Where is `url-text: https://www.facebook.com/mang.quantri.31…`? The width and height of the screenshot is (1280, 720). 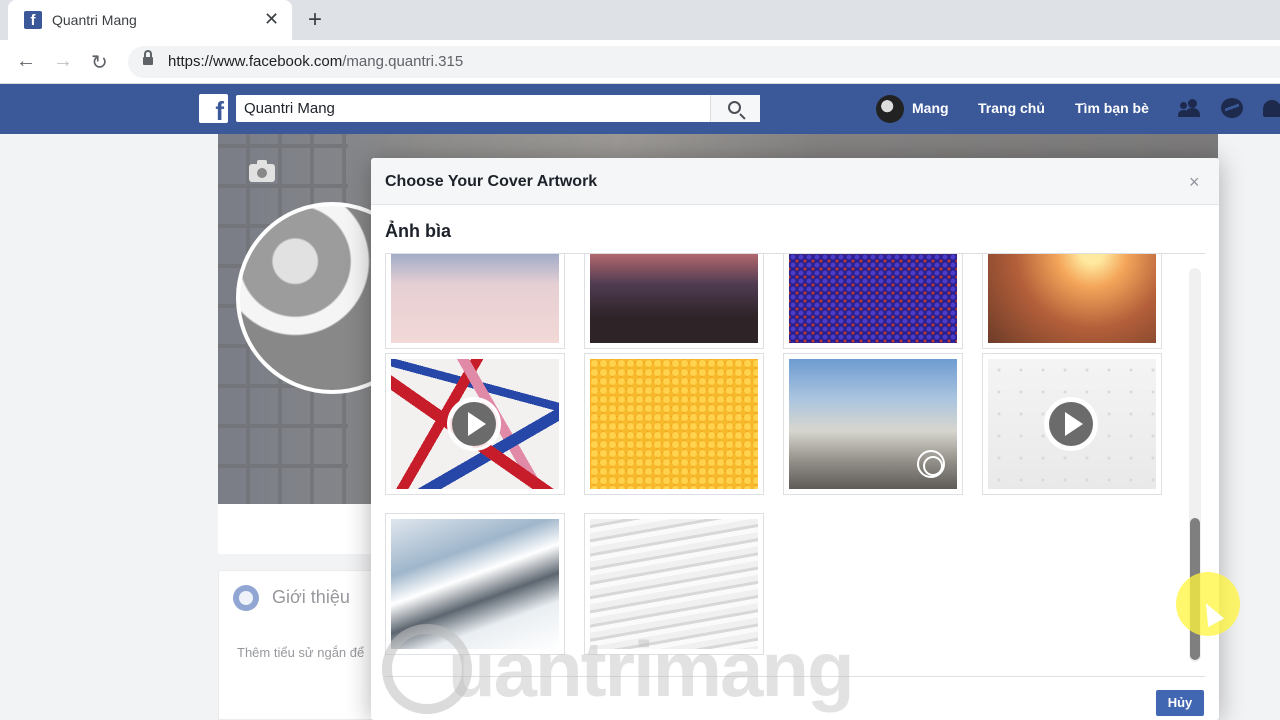 url-text: https://www.facebook.com/mang.quantri.31… is located at coordinates (315, 61).